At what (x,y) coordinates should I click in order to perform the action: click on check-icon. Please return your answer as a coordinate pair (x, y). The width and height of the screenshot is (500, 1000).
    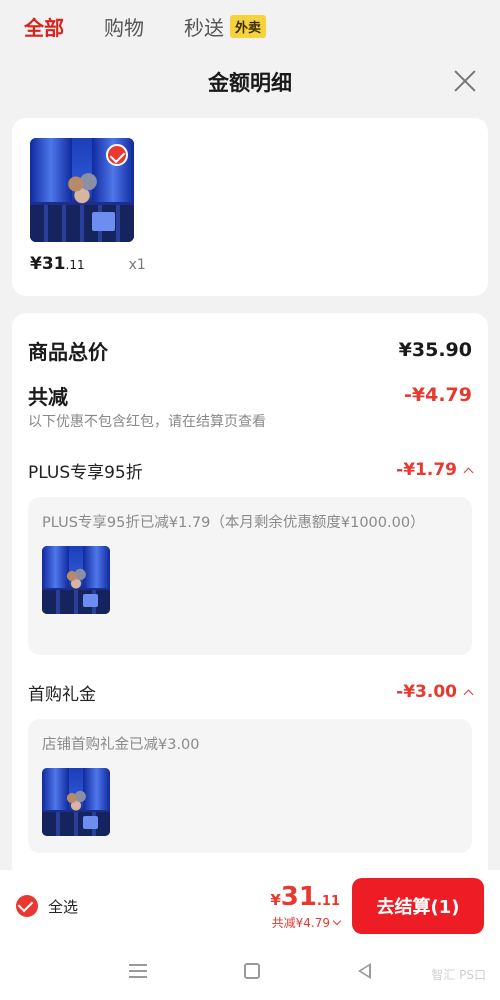
    Looking at the image, I should click on (27, 906).